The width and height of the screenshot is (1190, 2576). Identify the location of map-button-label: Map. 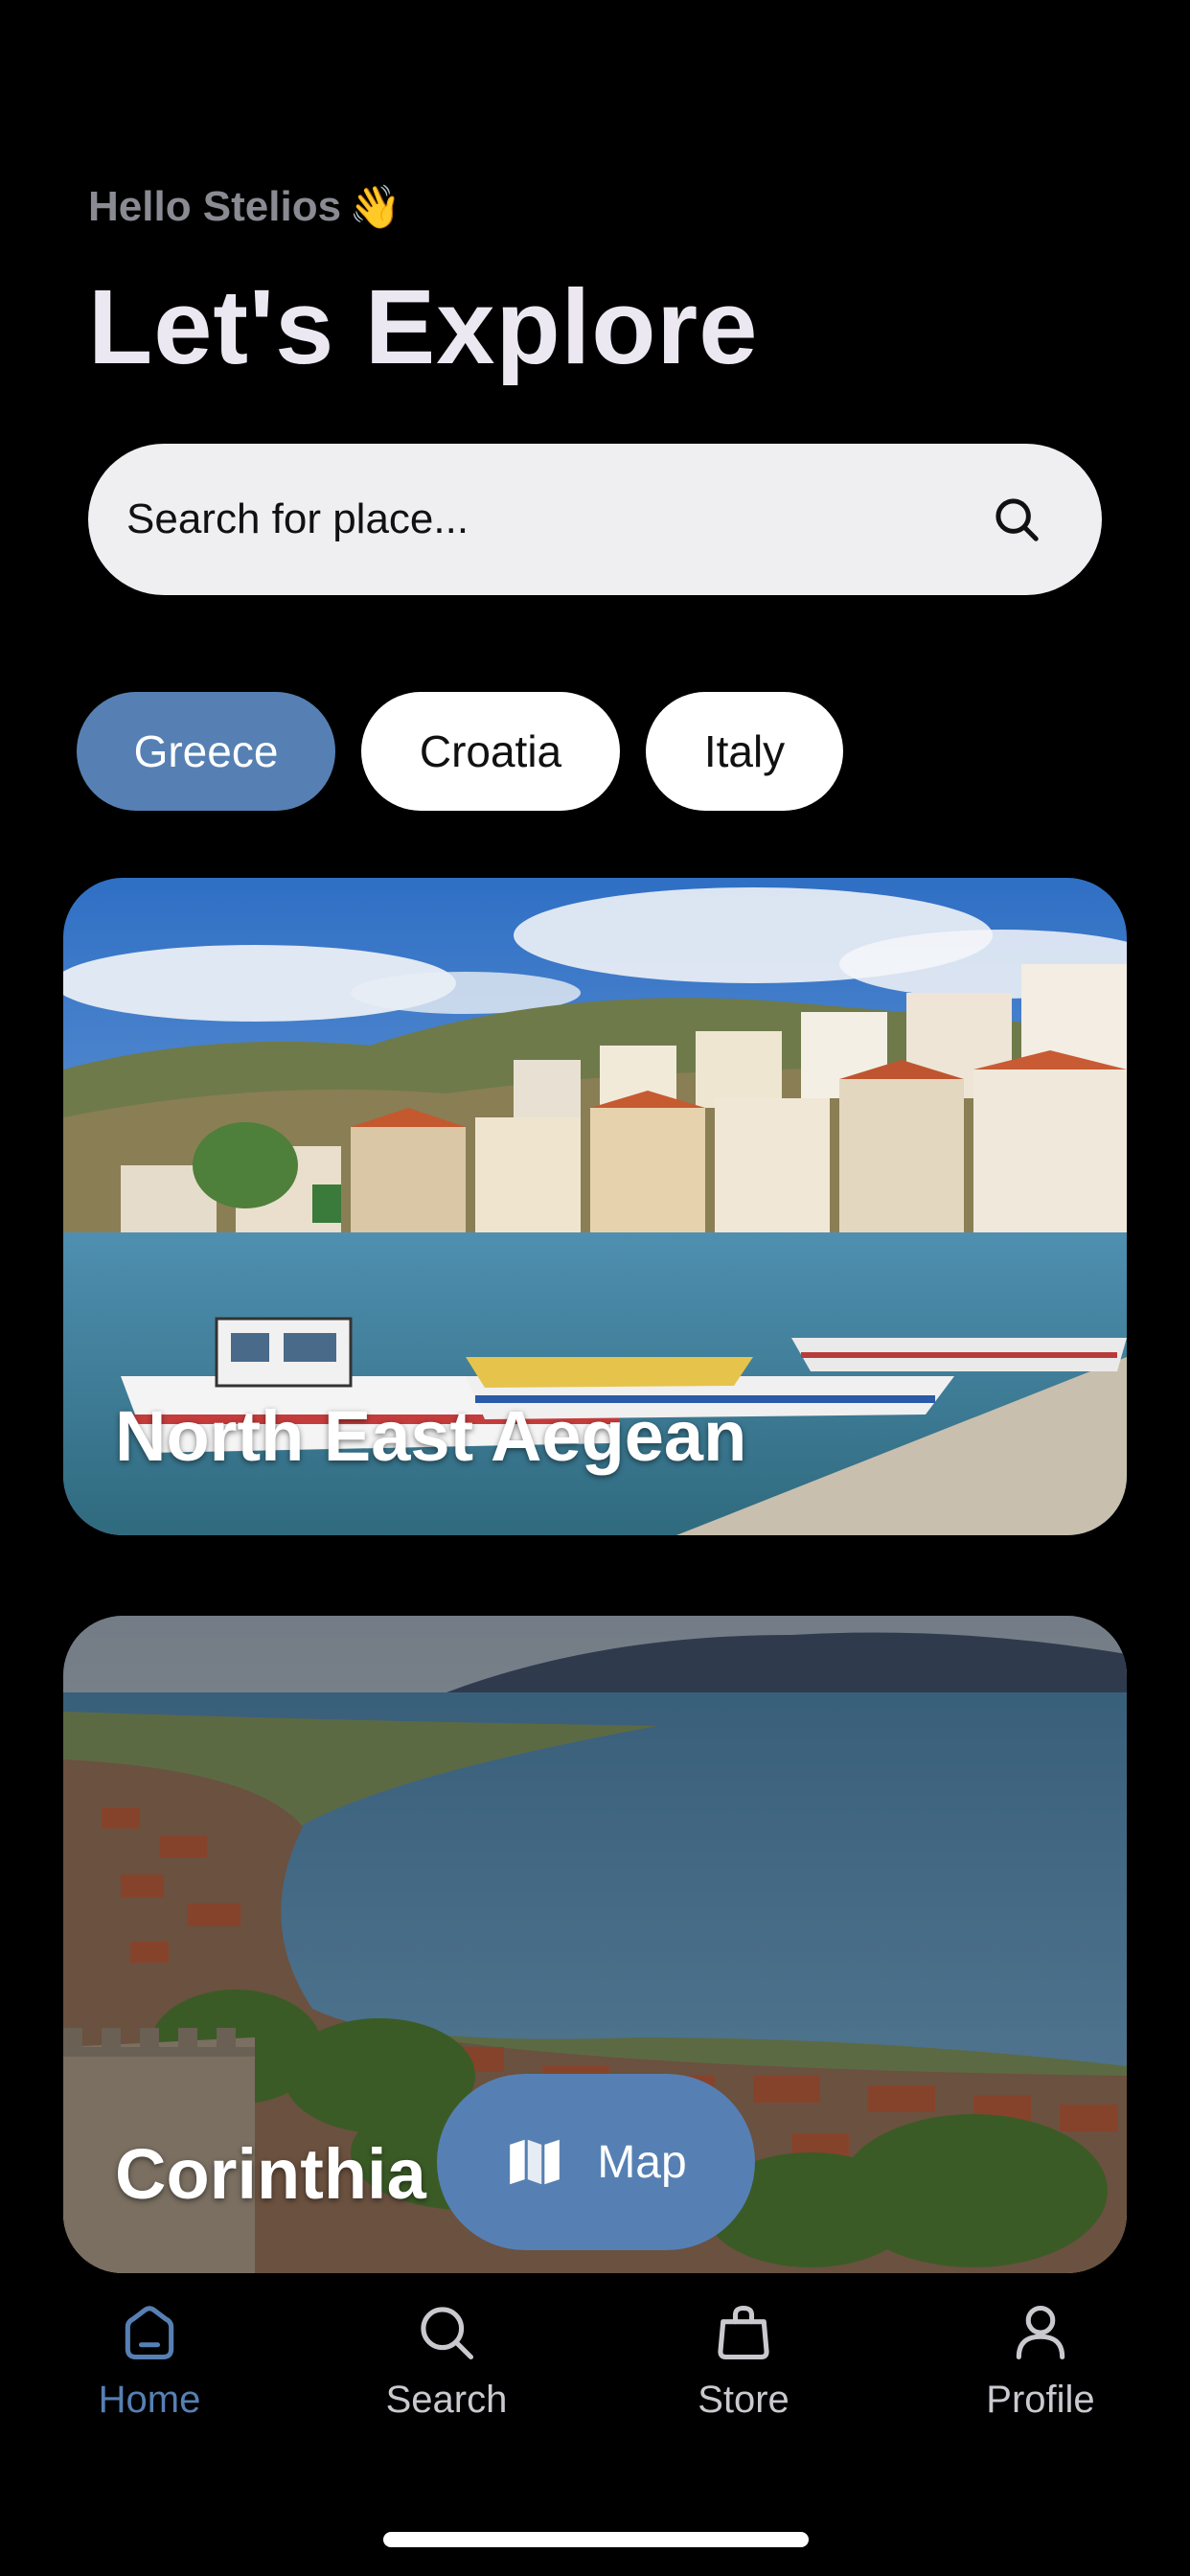
(642, 2162).